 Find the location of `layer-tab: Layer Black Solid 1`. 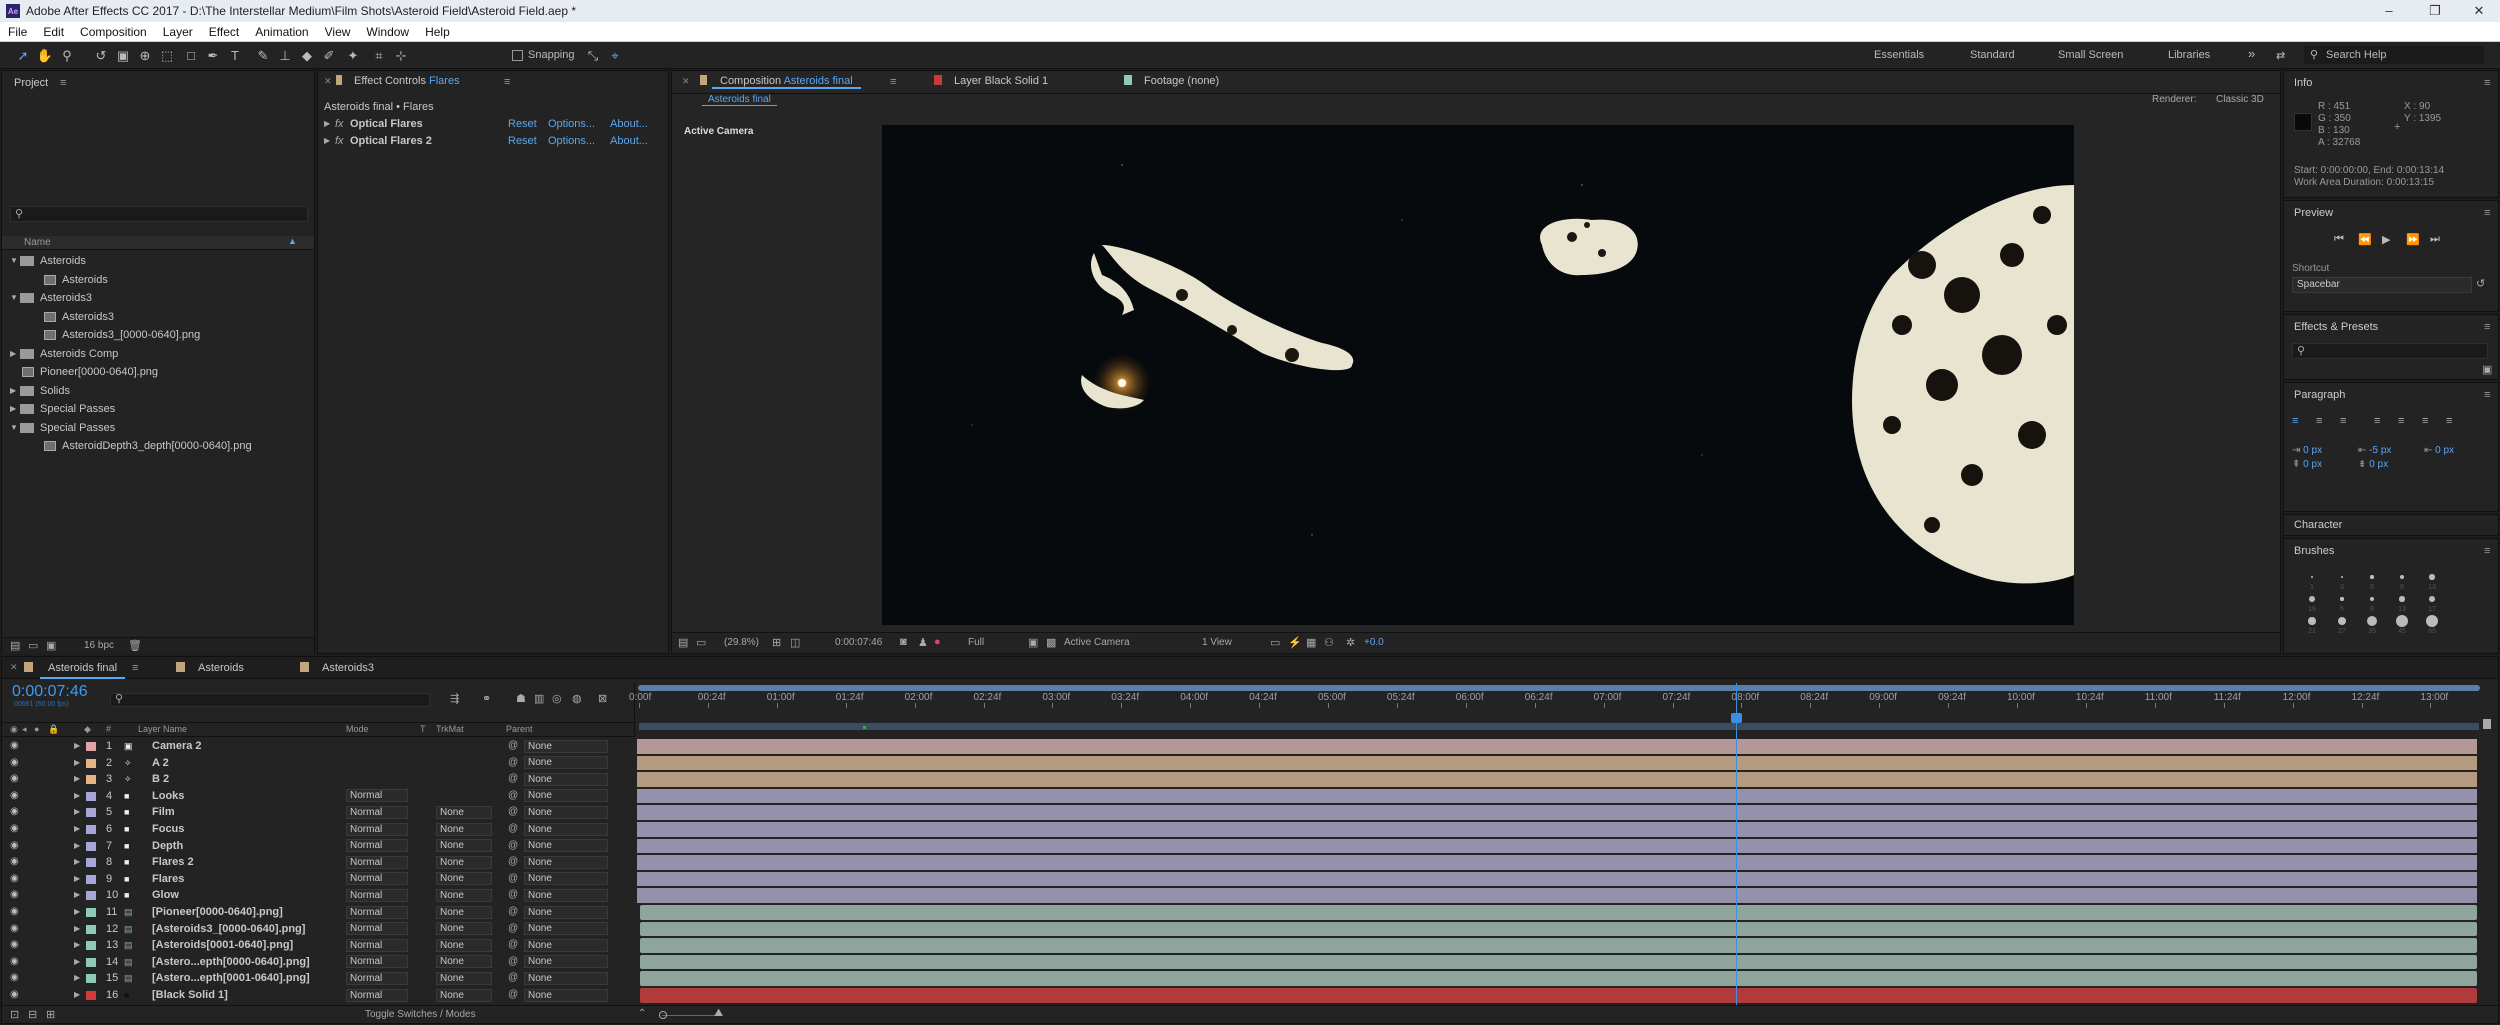

layer-tab: Layer Black Solid 1 is located at coordinates (1001, 81).